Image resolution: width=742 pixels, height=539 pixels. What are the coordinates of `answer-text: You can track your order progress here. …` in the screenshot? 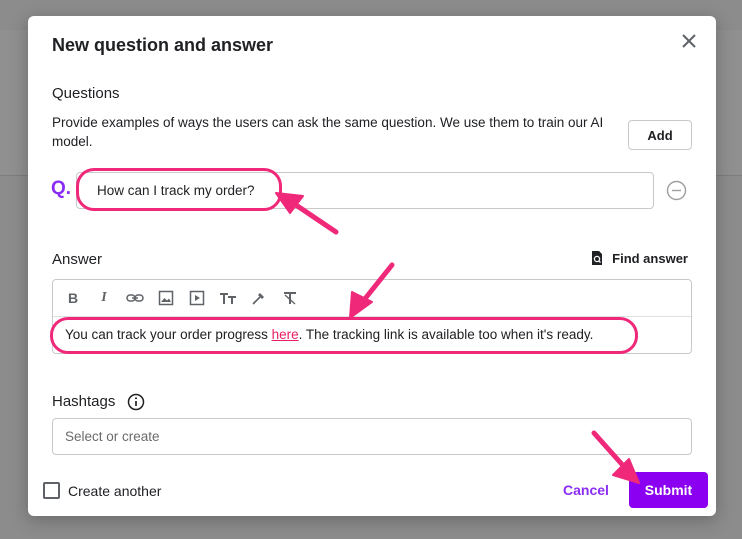 It's located at (329, 334).